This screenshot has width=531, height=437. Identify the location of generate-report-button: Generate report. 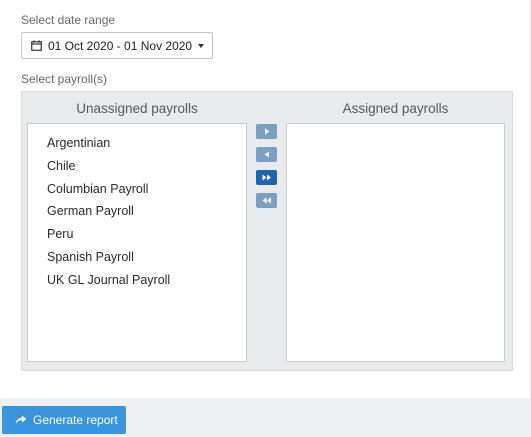
(64, 420).